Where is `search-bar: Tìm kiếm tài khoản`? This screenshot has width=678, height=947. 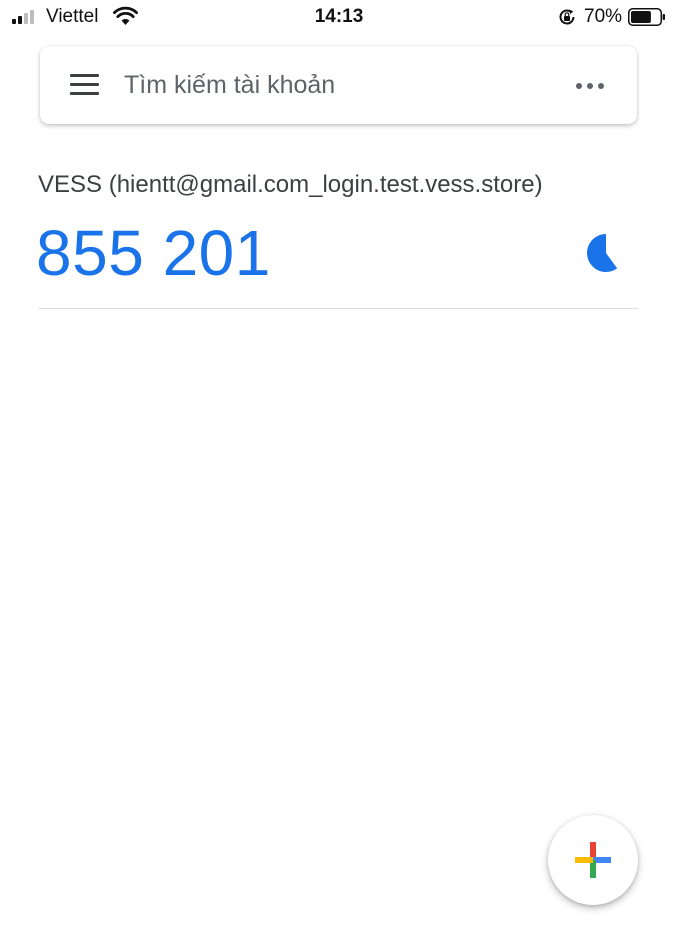
search-bar: Tìm kiếm tài khoản is located at coordinates (338, 85).